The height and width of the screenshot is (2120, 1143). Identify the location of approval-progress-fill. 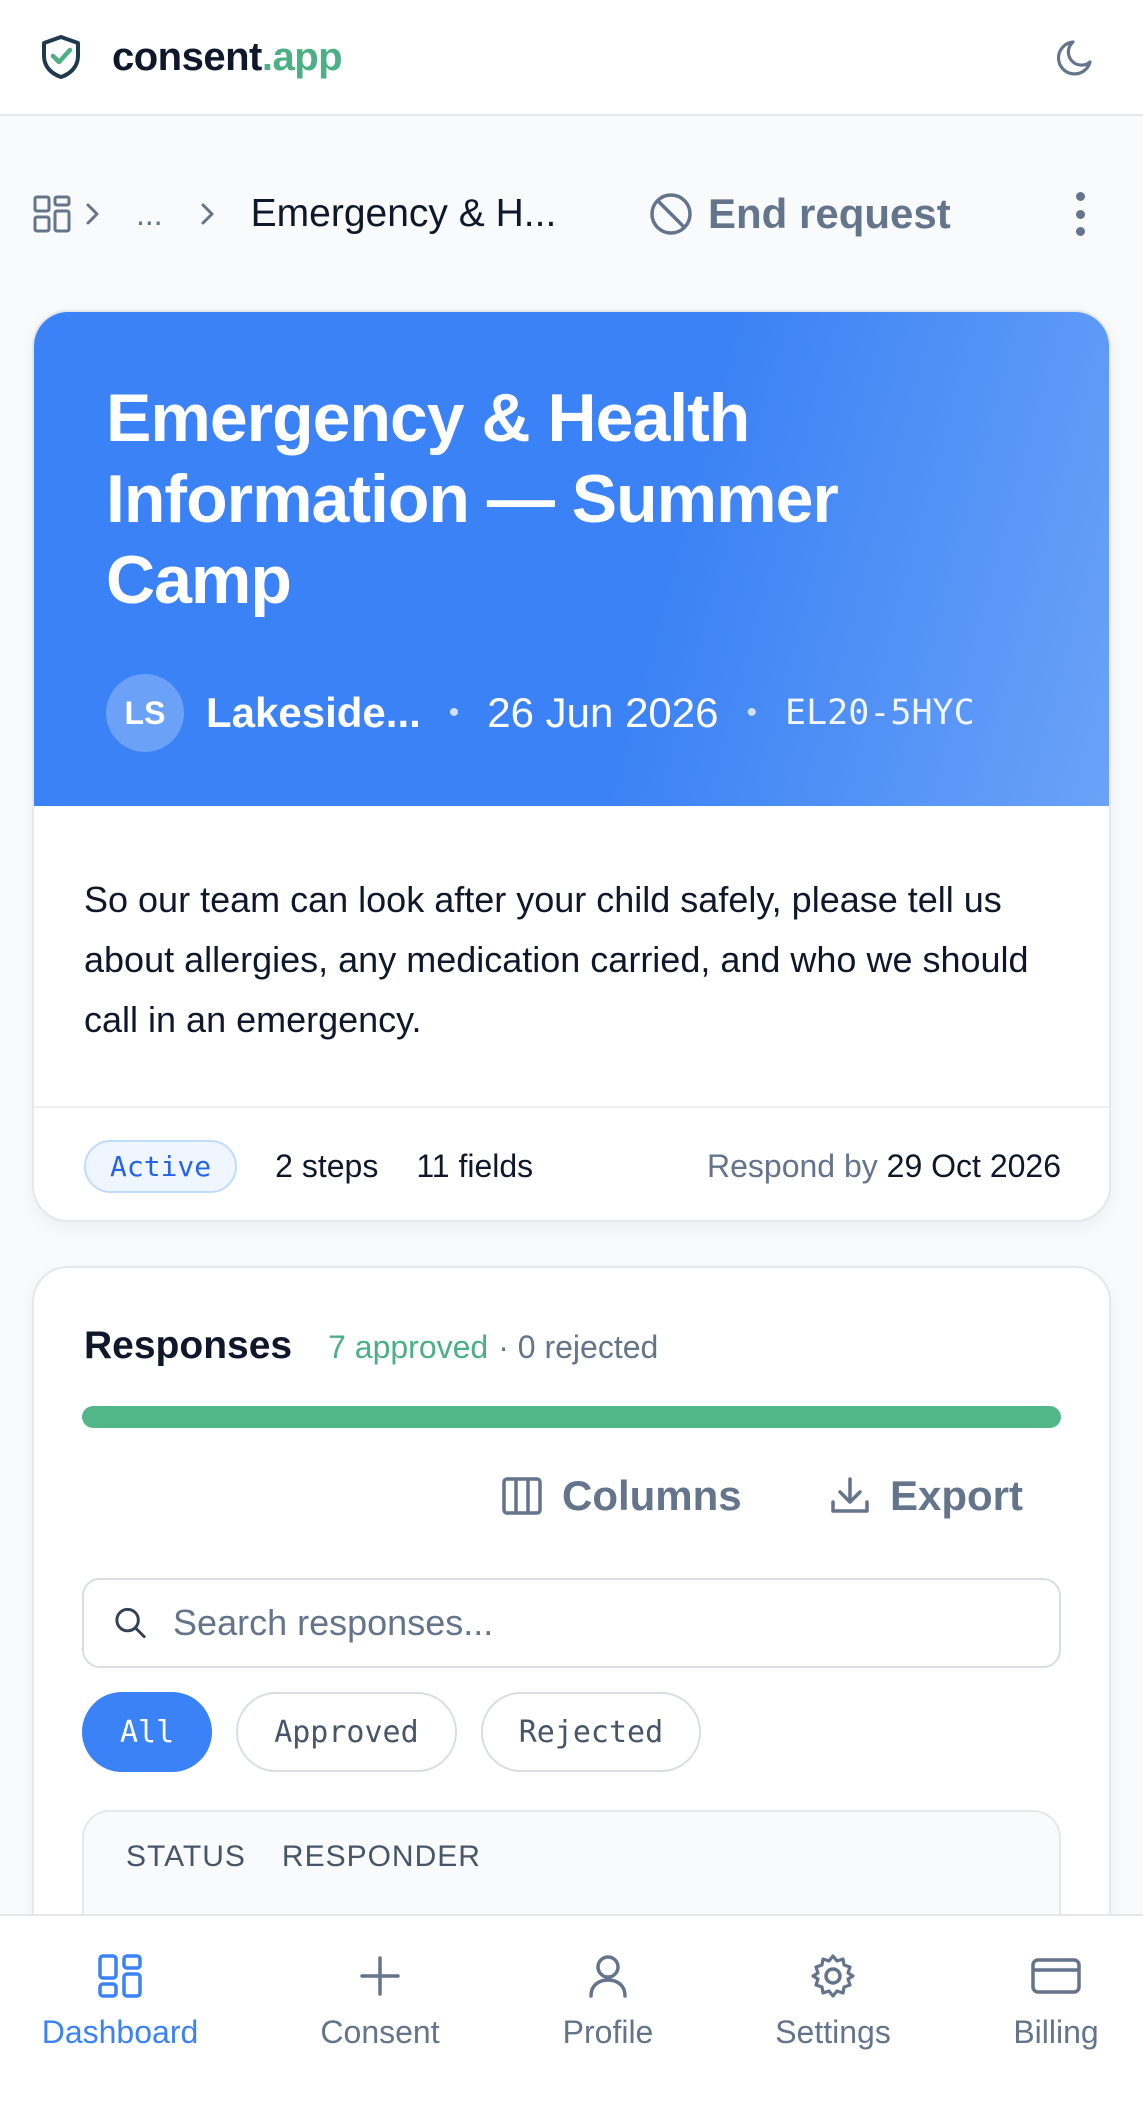
(571, 1417).